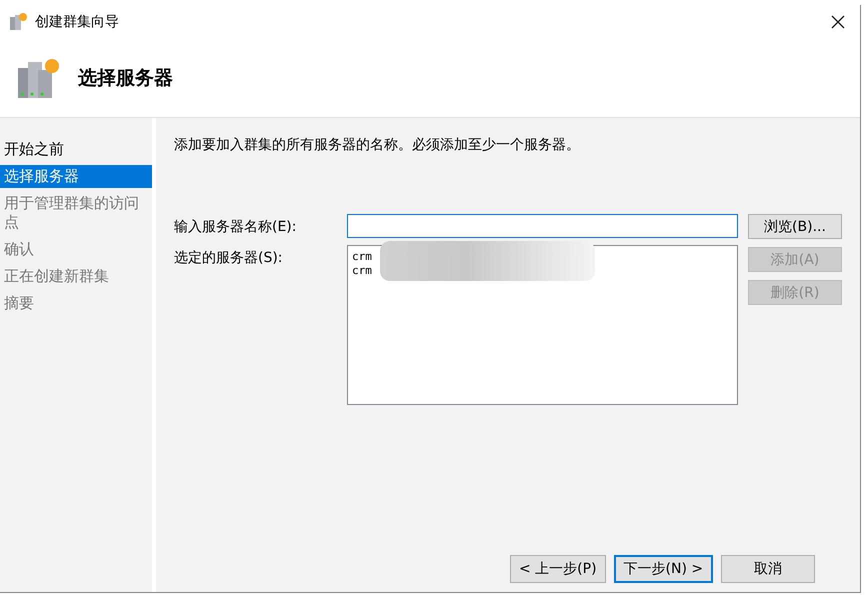 This screenshot has width=865, height=595. Describe the element at coordinates (558, 569) in the screenshot. I see `wizard-button: < 上一步(P)` at that location.